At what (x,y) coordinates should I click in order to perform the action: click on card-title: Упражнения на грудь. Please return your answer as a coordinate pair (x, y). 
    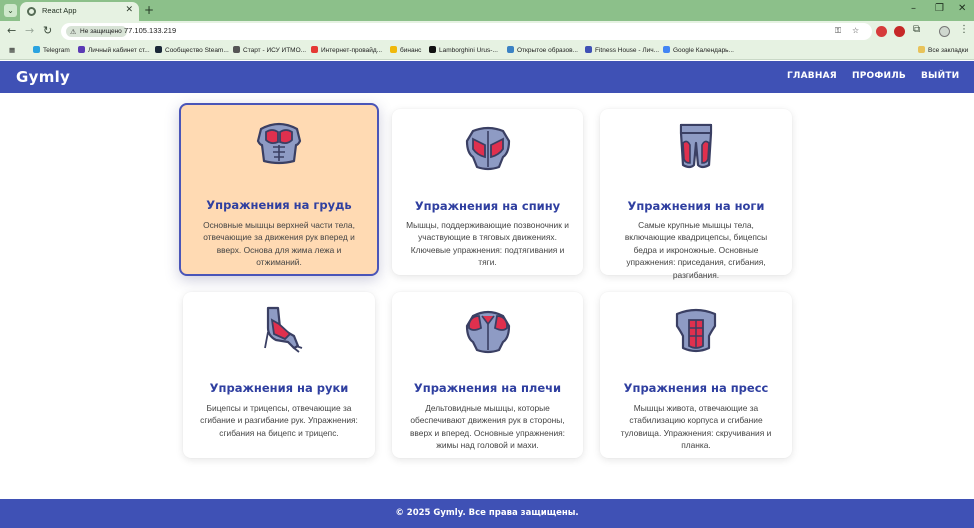
    Looking at the image, I should click on (279, 205).